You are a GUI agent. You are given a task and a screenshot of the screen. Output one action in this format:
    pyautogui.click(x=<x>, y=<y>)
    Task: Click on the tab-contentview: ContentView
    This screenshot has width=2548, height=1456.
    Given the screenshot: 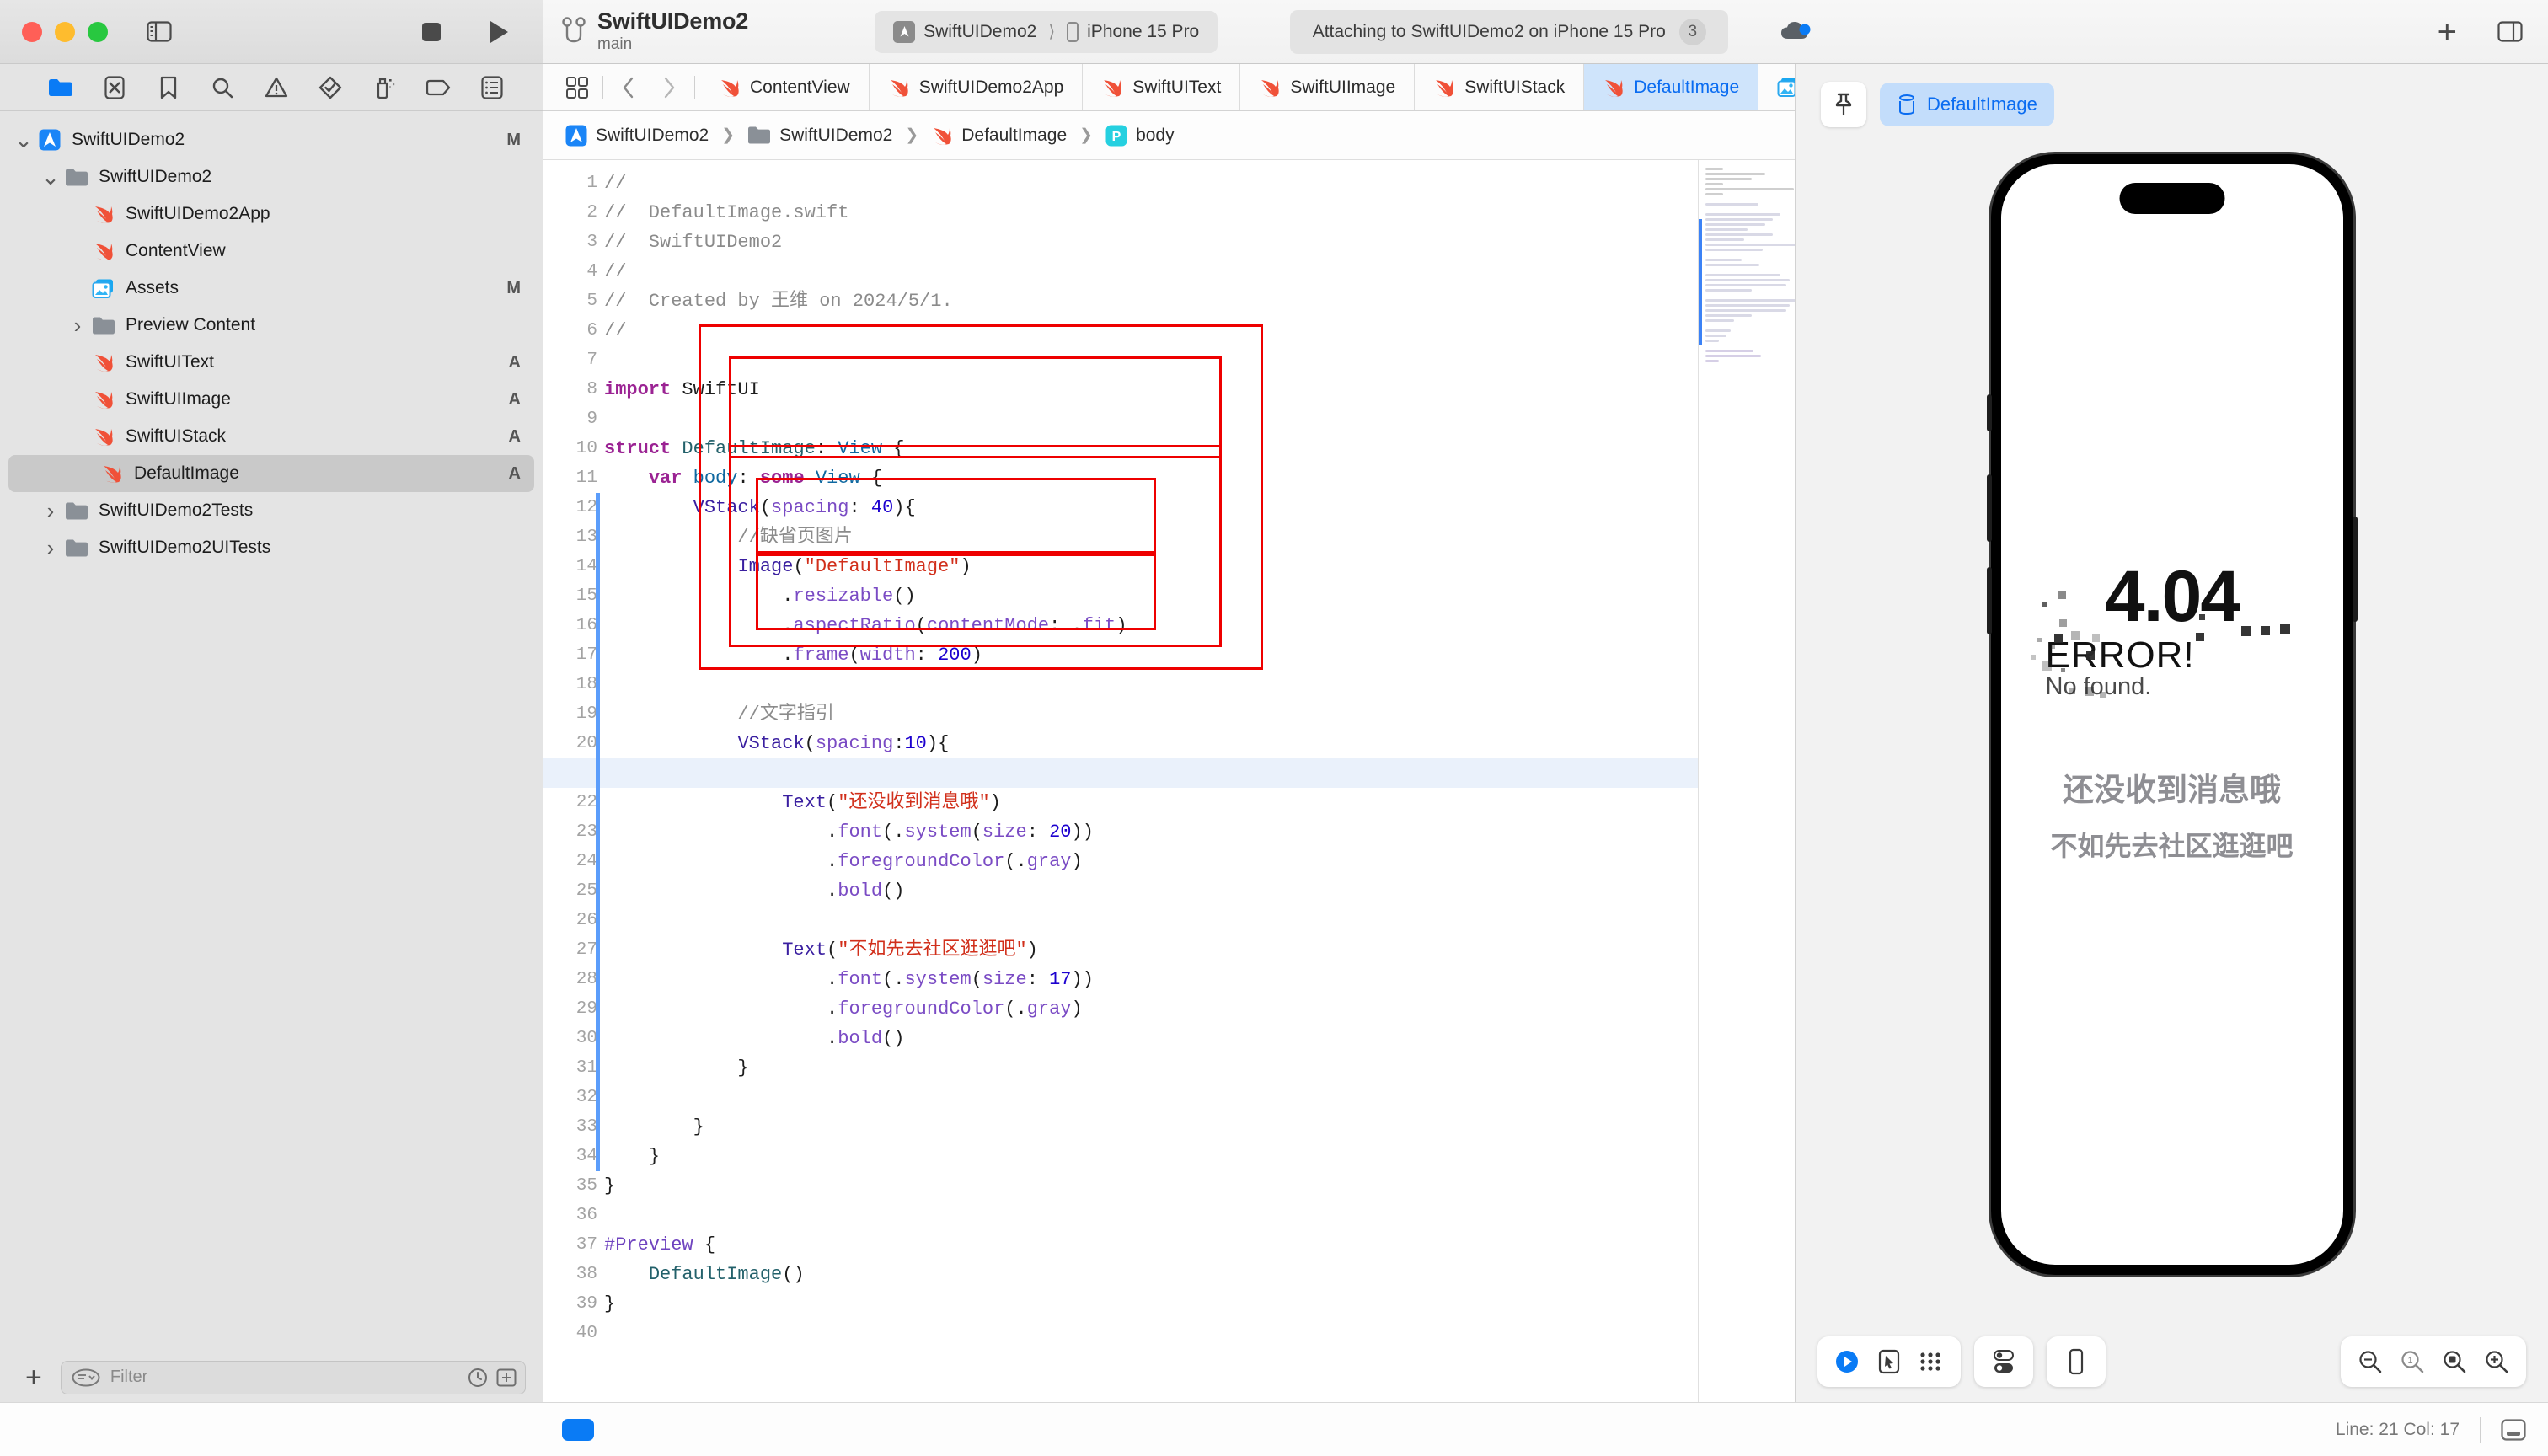 What is the action you would take?
    pyautogui.click(x=785, y=87)
    